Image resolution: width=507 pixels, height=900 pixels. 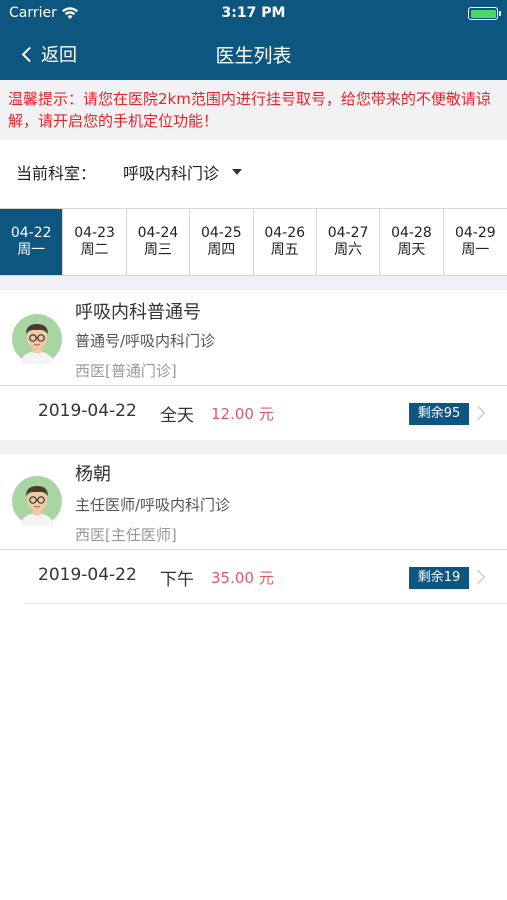 I want to click on app-header: Carrier 3:17 PM 返回 医生列表, so click(x=253, y=40).